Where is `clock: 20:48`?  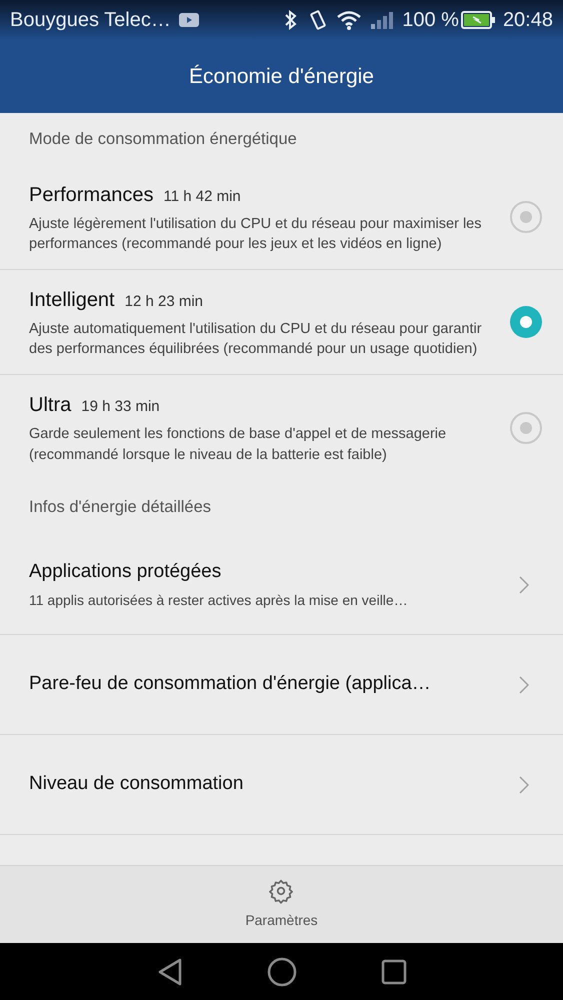 clock: 20:48 is located at coordinates (527, 20).